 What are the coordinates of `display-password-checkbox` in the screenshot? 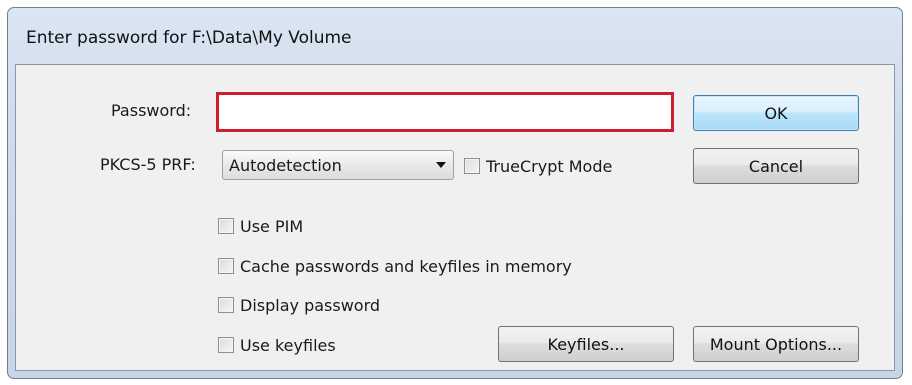 It's located at (226, 305).